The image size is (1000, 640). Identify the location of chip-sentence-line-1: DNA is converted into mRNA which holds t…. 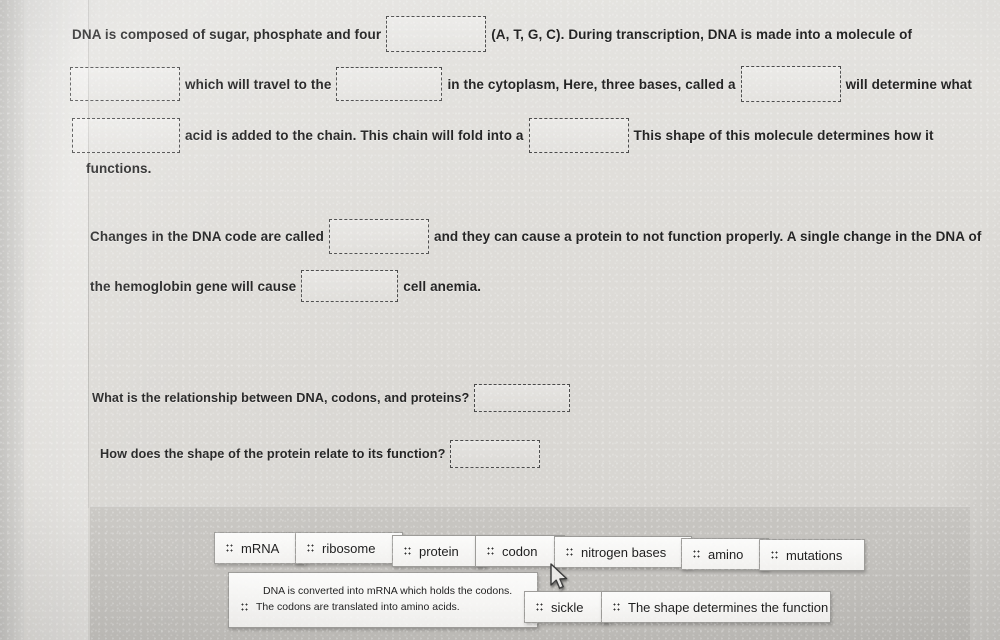
(388, 591).